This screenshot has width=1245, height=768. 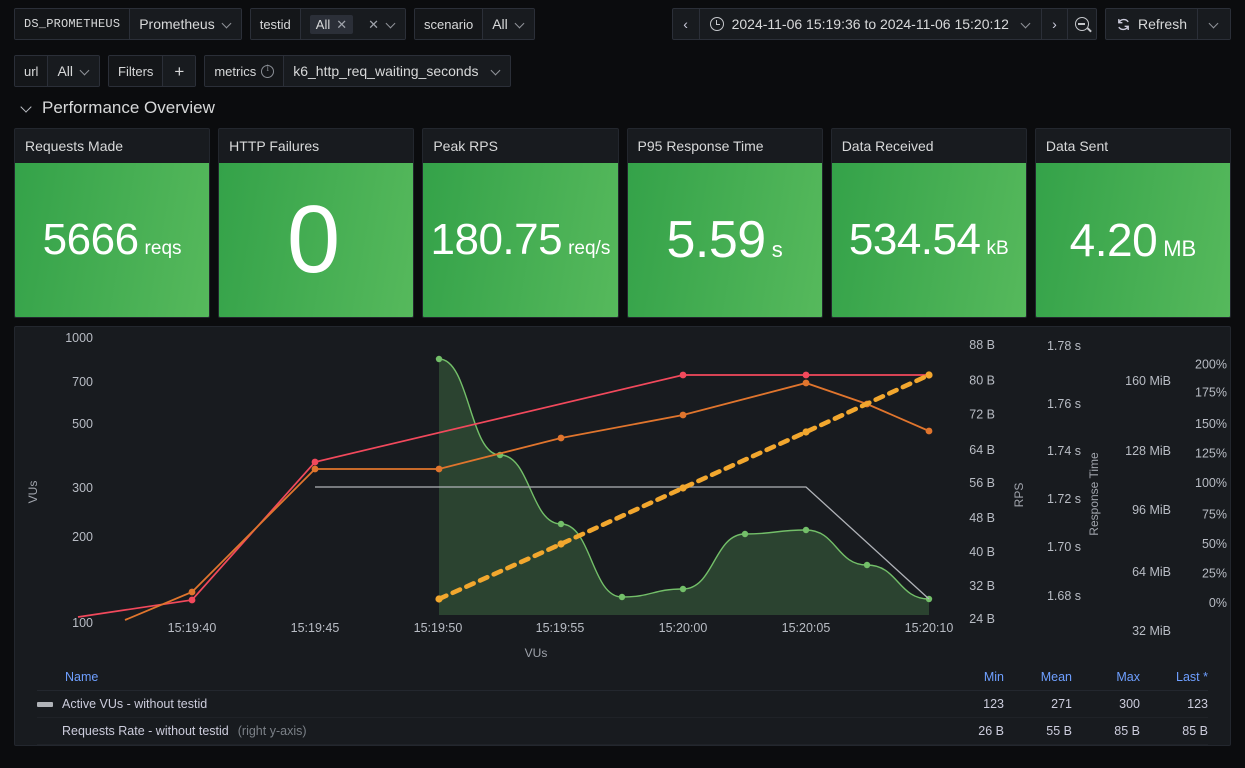 I want to click on stat-value: 534.54 kB, so click(x=929, y=240).